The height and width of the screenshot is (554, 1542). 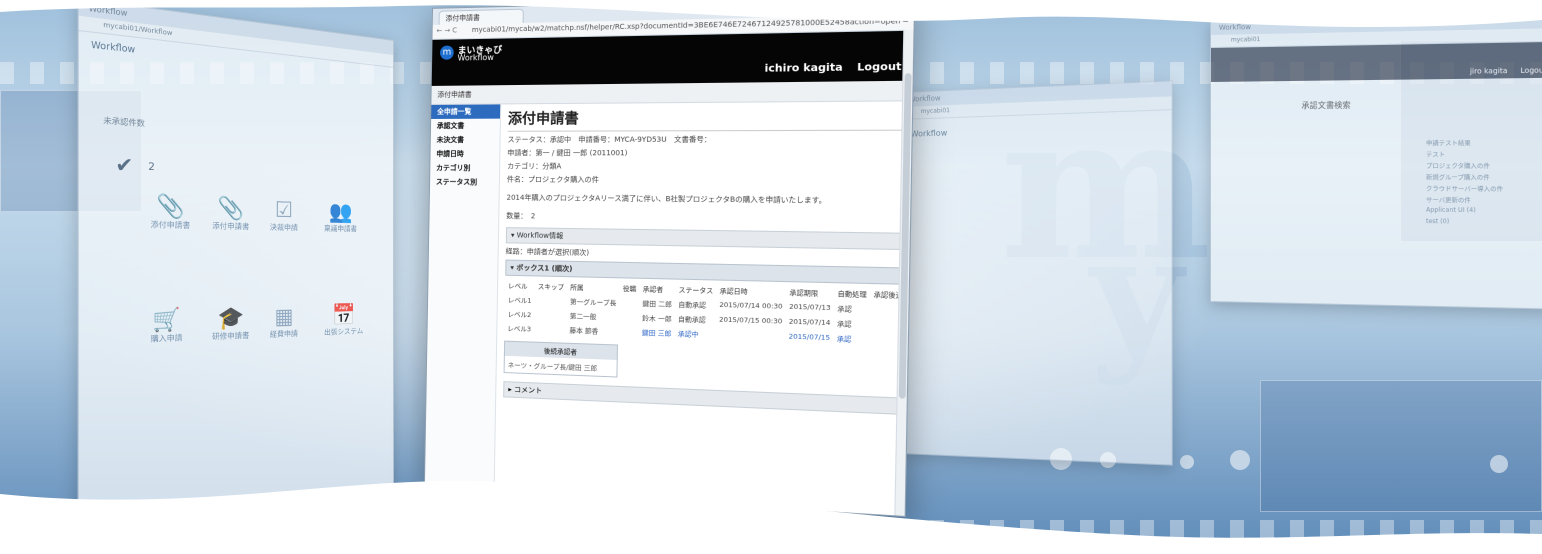 I want to click on table-cell: 承認中, so click(x=688, y=334).